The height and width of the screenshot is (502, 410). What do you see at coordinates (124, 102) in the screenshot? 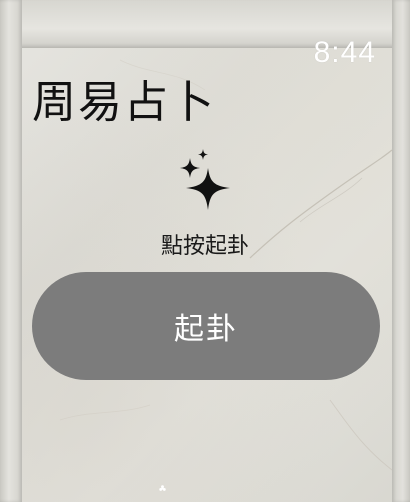
I see `page-title: 周易占卜` at bounding box center [124, 102].